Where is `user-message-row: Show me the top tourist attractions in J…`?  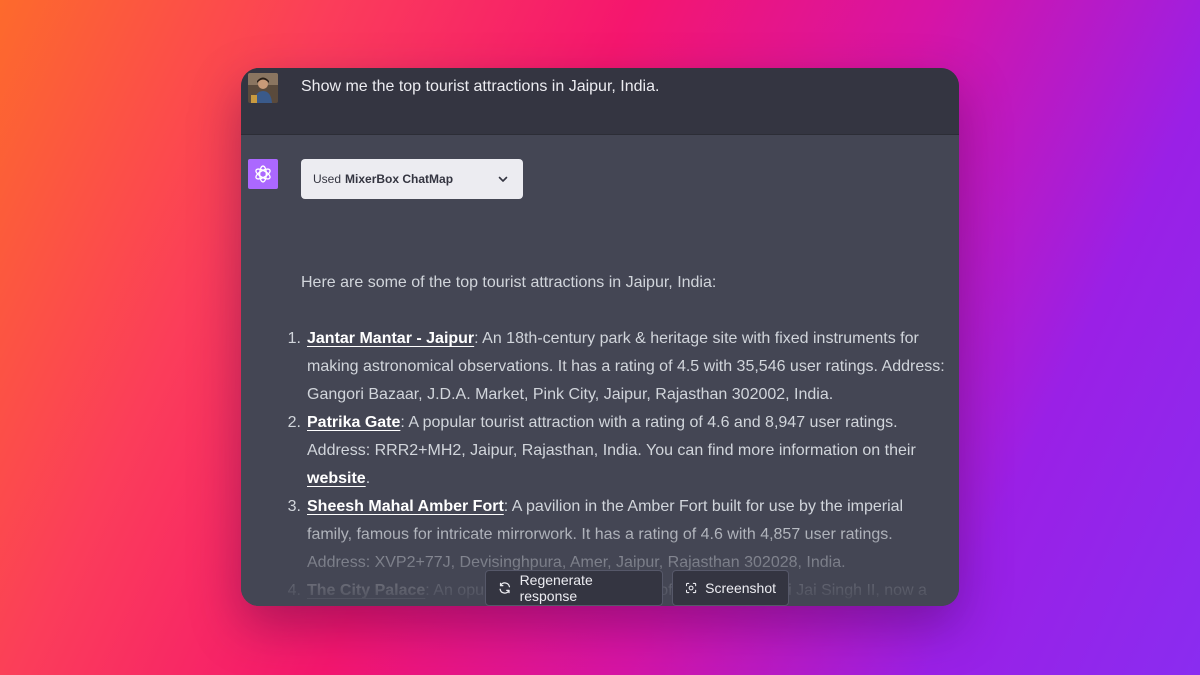
user-message-row: Show me the top tourist attractions in J… is located at coordinates (600, 101).